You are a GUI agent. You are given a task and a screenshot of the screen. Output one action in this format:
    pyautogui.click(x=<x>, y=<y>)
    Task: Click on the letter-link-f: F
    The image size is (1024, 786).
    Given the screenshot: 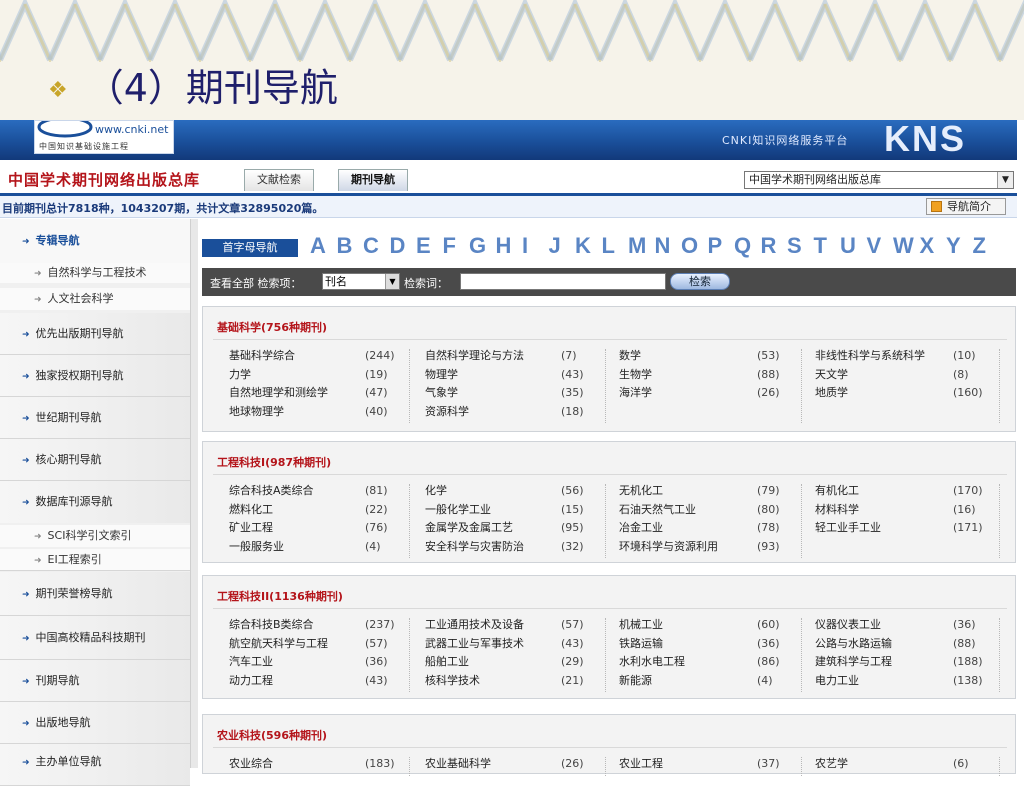 What is the action you would take?
    pyautogui.click(x=449, y=246)
    